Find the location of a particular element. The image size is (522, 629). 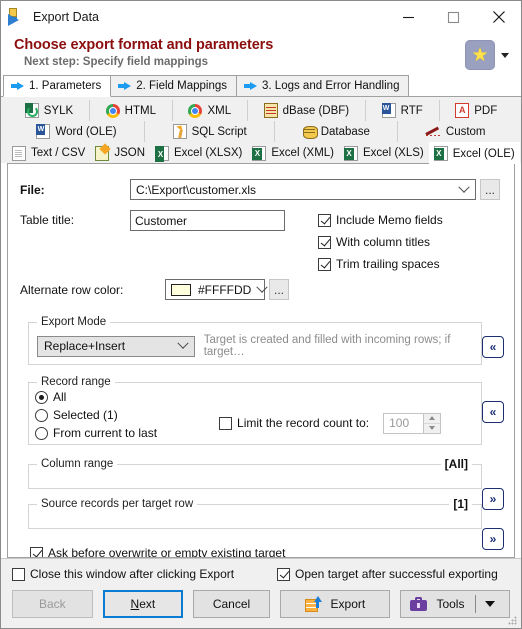

next-button-label: Next is located at coordinates (143, 604).